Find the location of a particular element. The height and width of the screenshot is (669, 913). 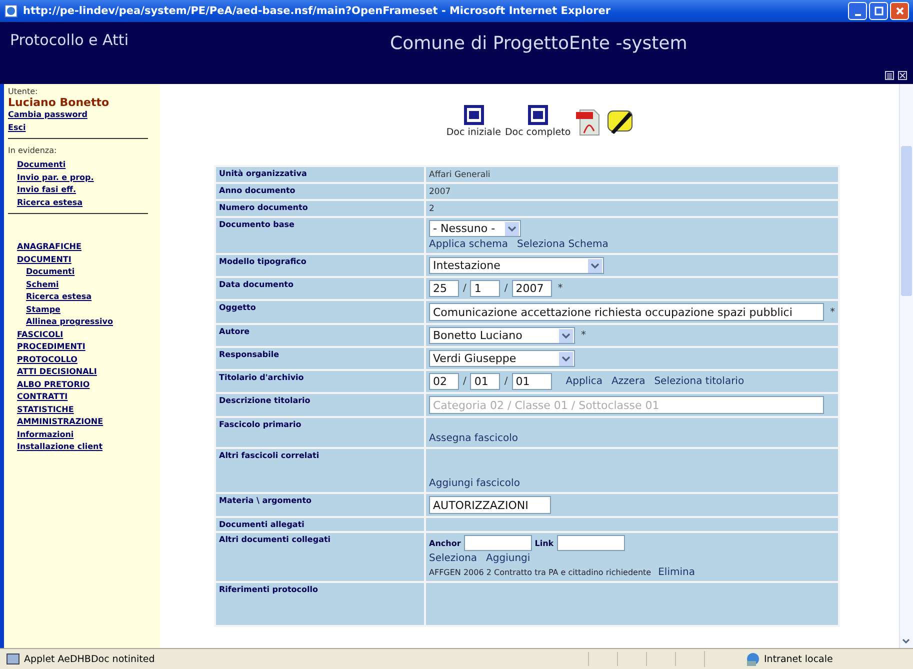

section-label: In evidenza: is located at coordinates (33, 150).